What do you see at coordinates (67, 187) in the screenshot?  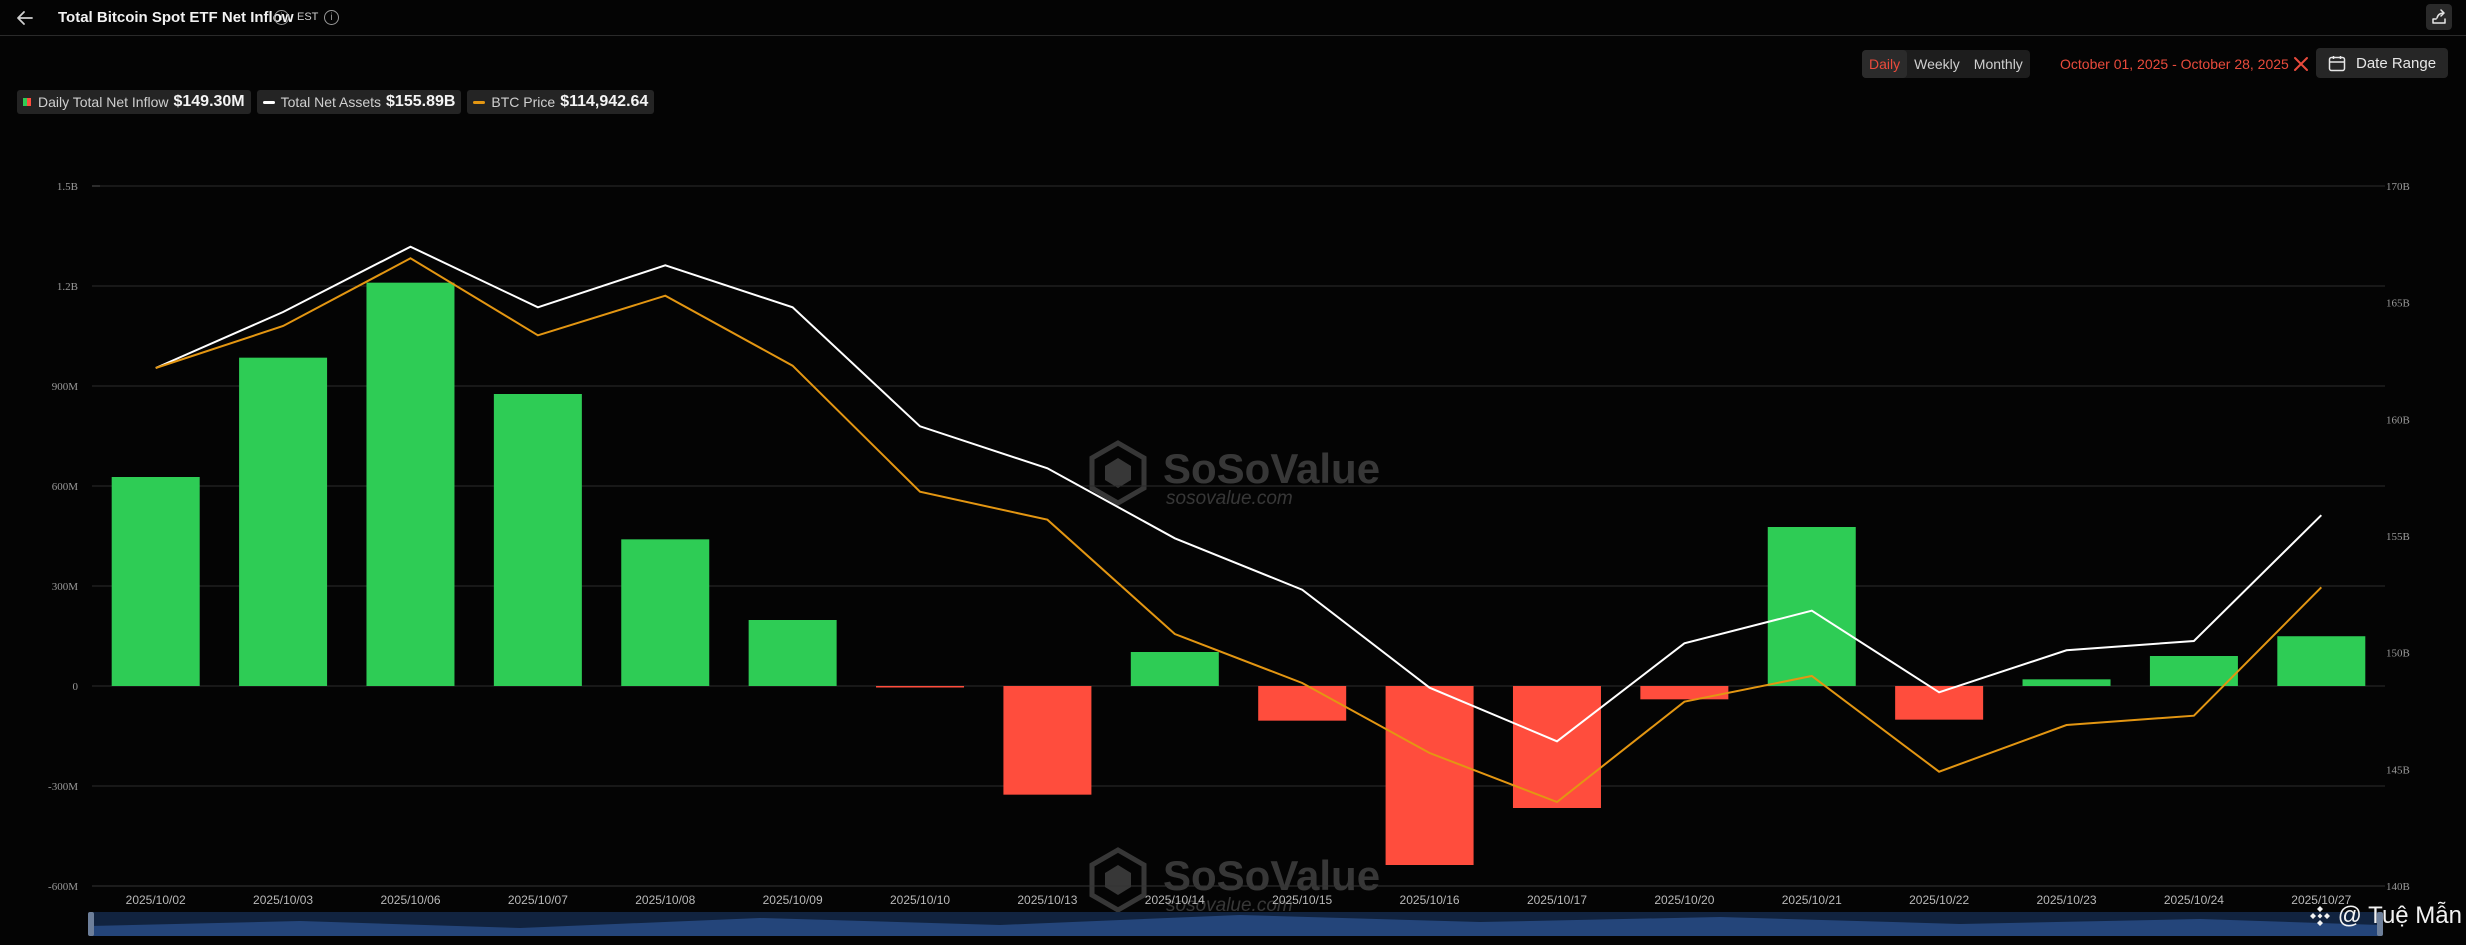 I see `left-tick-label: 1.5B` at bounding box center [67, 187].